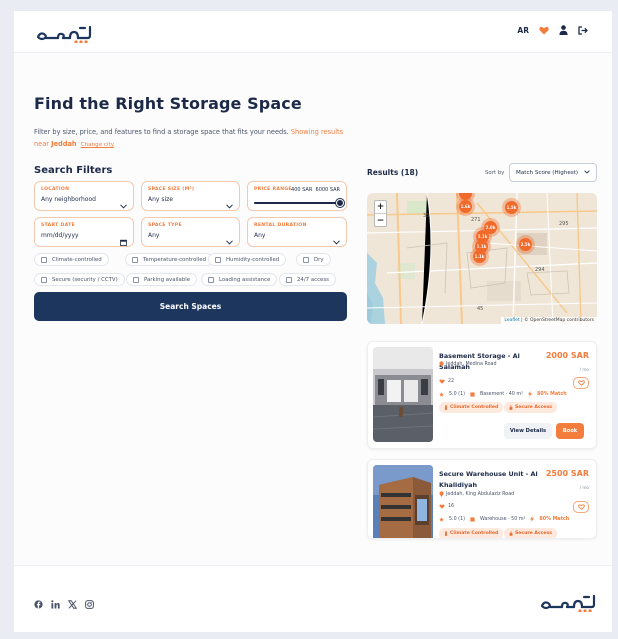  I want to click on road-label: 294, so click(540, 270).